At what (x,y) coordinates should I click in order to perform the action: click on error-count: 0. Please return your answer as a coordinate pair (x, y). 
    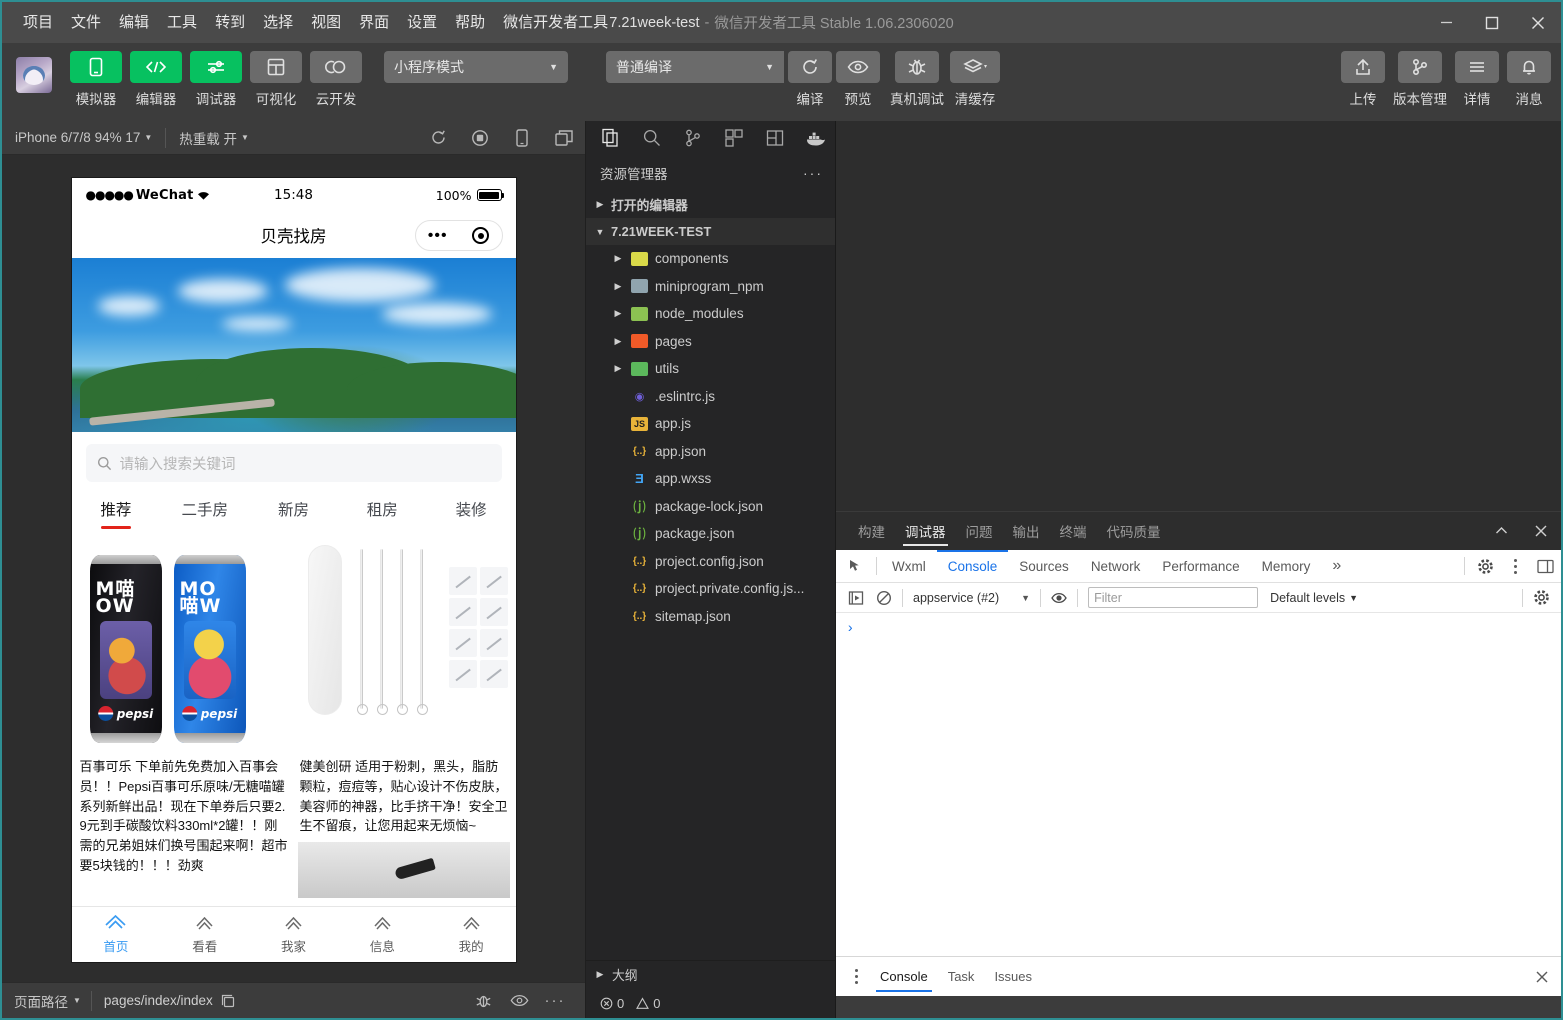
    Looking at the image, I should click on (612, 1003).